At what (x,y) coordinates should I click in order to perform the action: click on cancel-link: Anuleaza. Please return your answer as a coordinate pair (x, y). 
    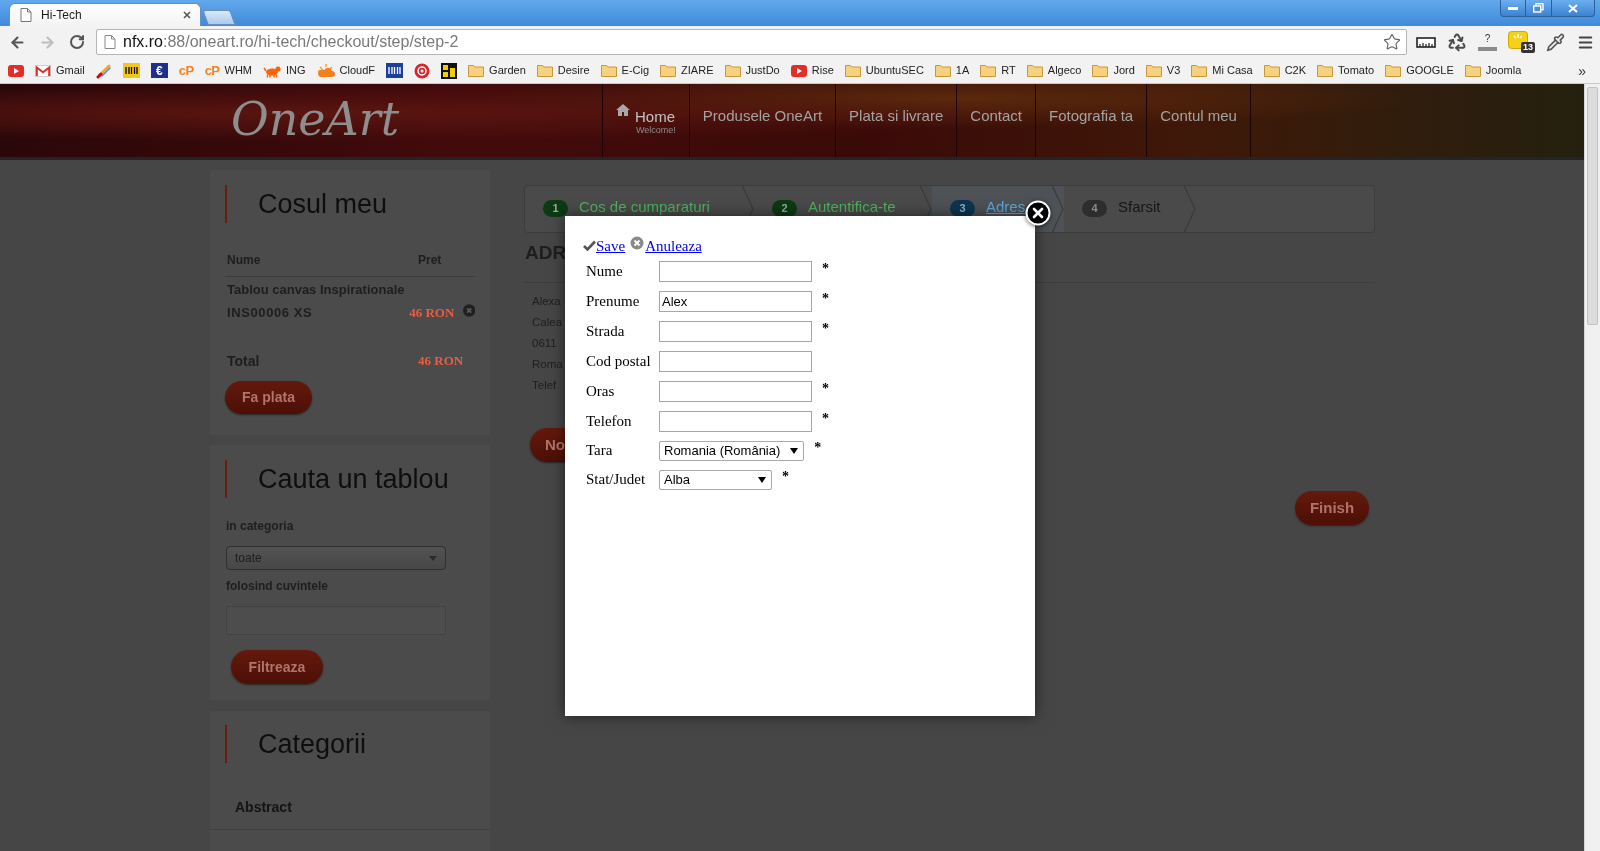
    Looking at the image, I should click on (673, 246).